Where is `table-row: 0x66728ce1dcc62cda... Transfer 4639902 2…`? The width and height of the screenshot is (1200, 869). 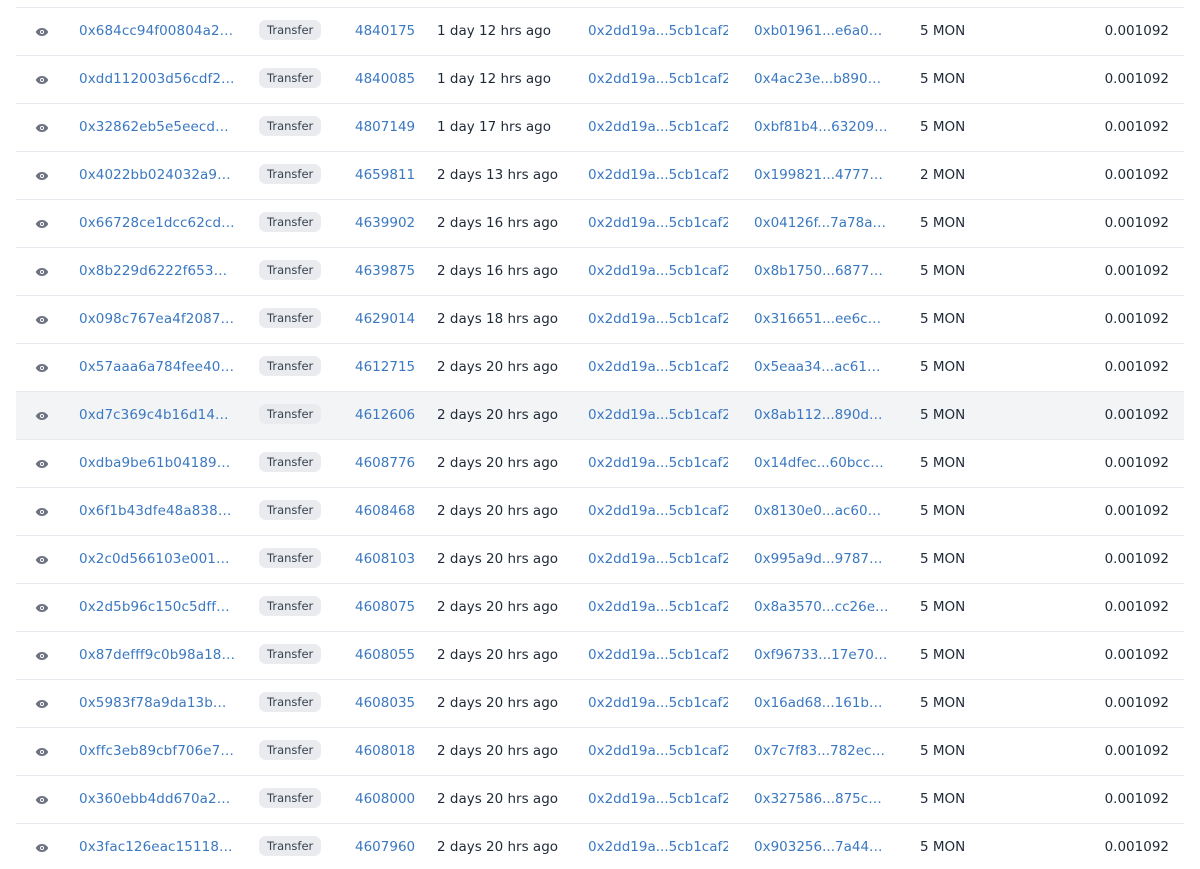 table-row: 0x66728ce1dcc62cda... Transfer 4639902 2… is located at coordinates (600, 224).